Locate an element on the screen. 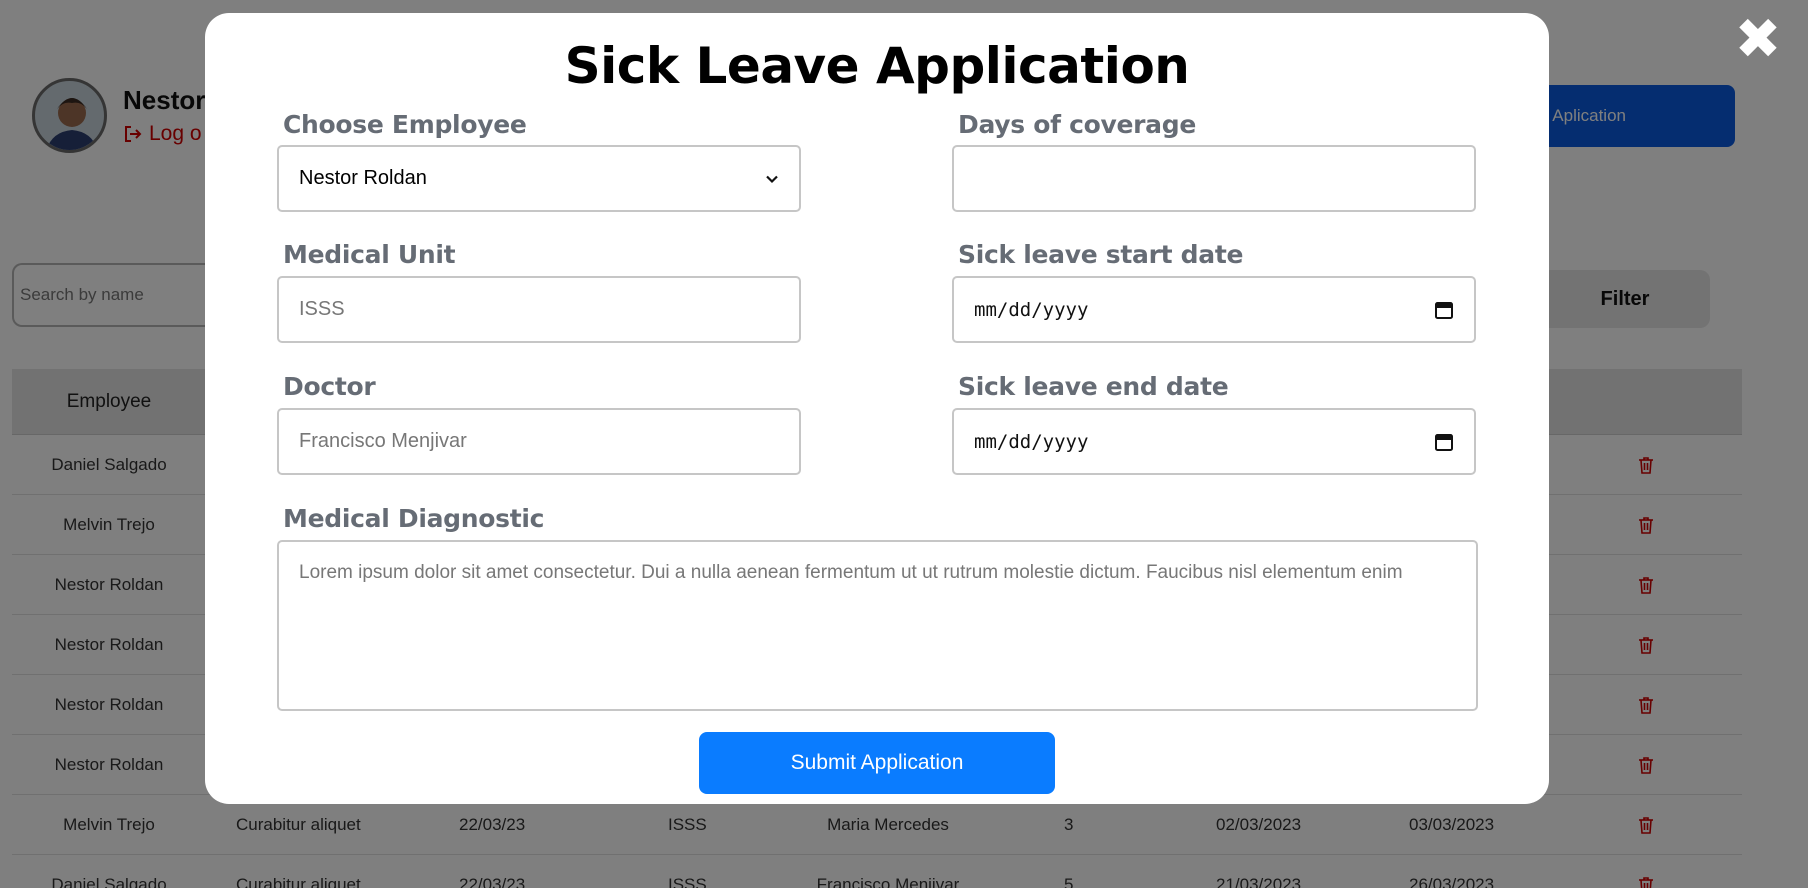 The width and height of the screenshot is (1808, 888). end-date-value: mm/dd/yyyy is located at coordinates (1031, 441).